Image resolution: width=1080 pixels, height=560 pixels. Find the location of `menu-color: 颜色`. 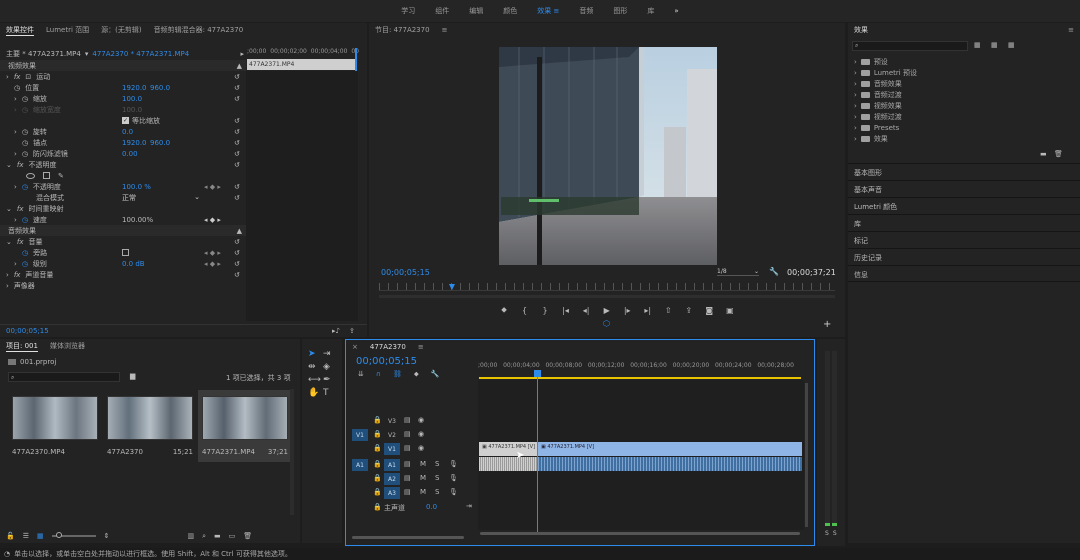

menu-color: 颜色 is located at coordinates (510, 11).